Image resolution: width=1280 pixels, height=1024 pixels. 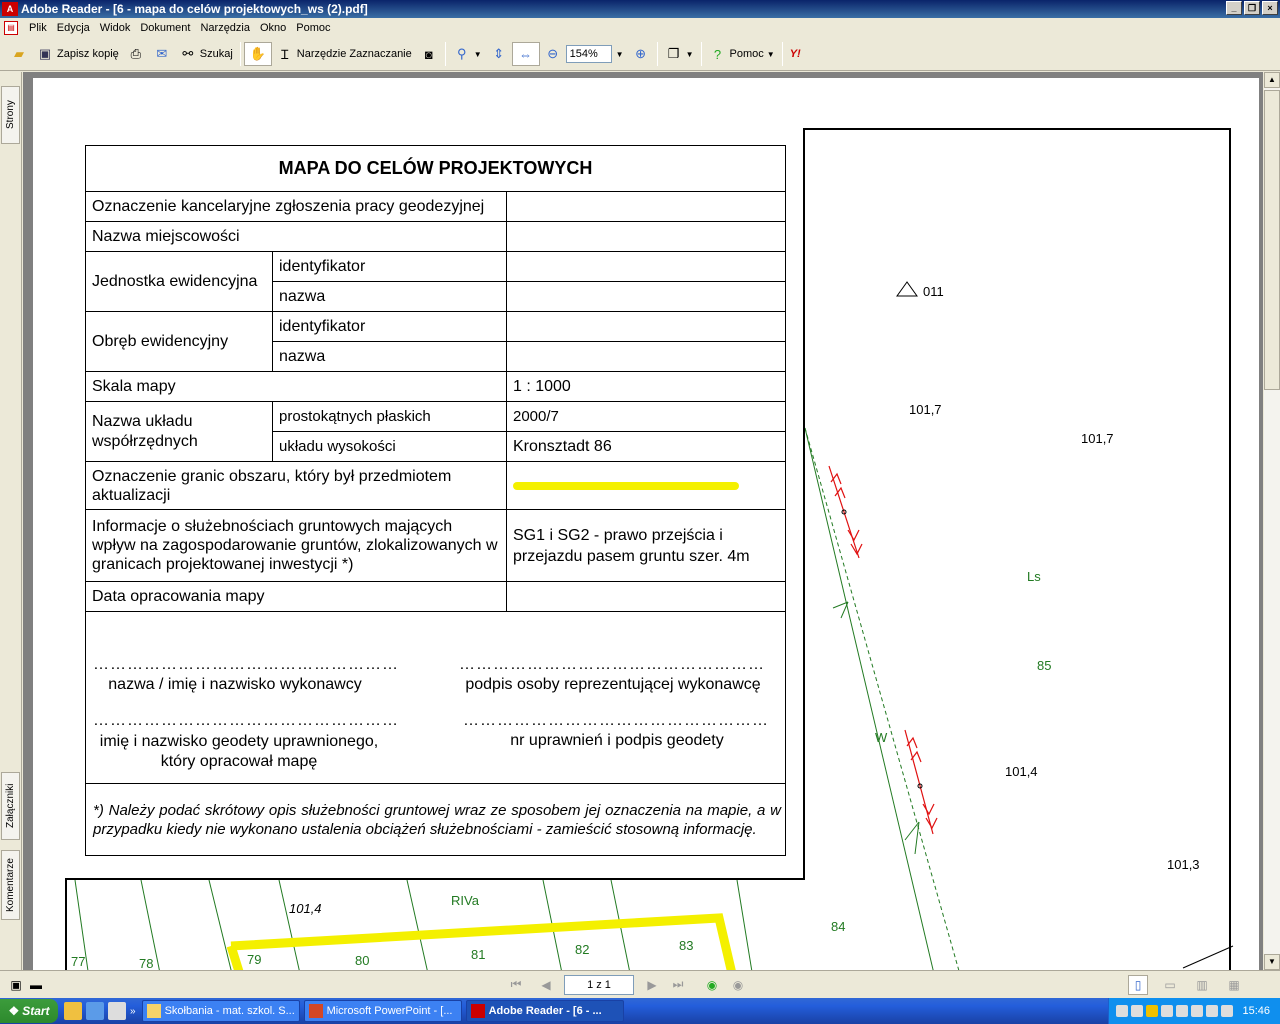 What do you see at coordinates (257, 54) in the screenshot?
I see `hand-tool-button: ✋` at bounding box center [257, 54].